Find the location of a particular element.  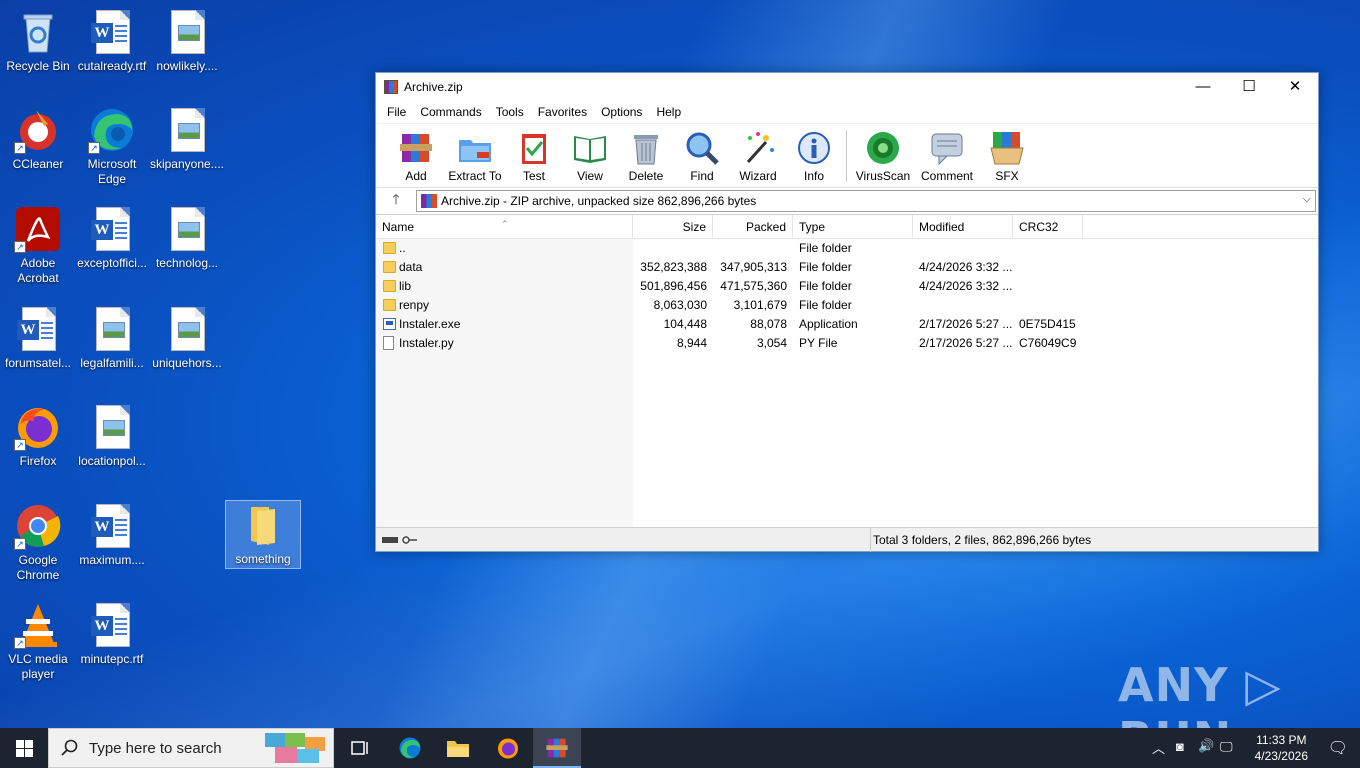

view-button: View is located at coordinates (590, 153).